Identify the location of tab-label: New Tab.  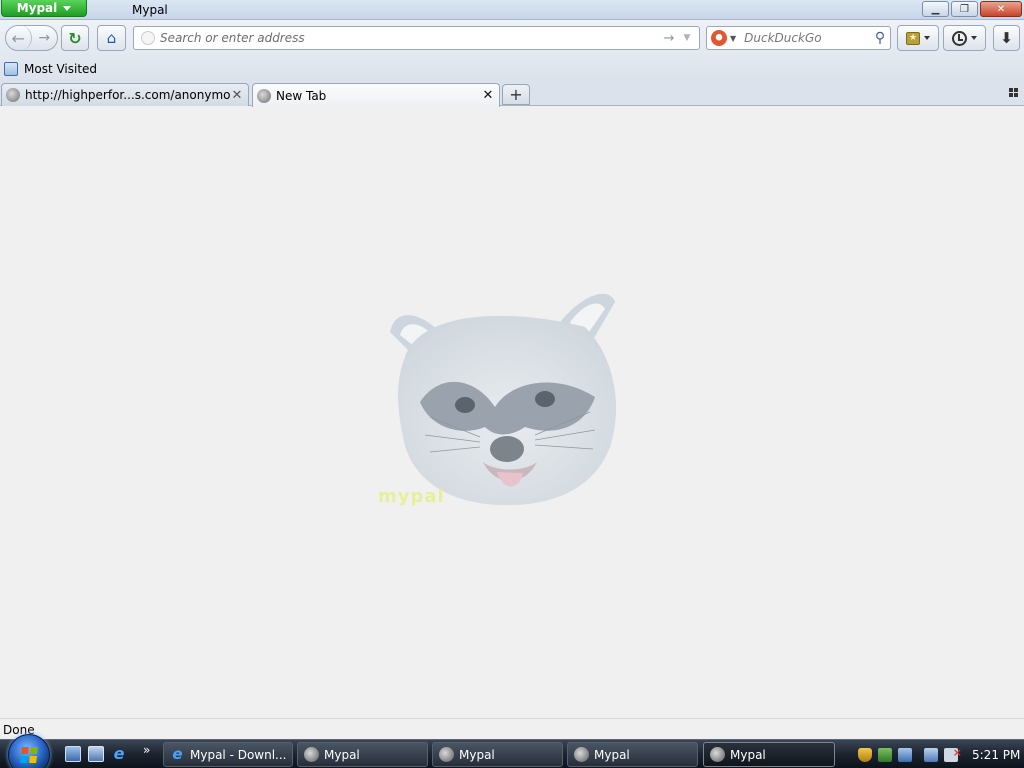
(301, 95).